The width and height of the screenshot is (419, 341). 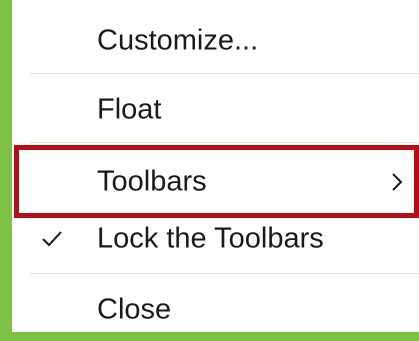 What do you see at coordinates (129, 109) in the screenshot?
I see `menu-item-label: Float` at bounding box center [129, 109].